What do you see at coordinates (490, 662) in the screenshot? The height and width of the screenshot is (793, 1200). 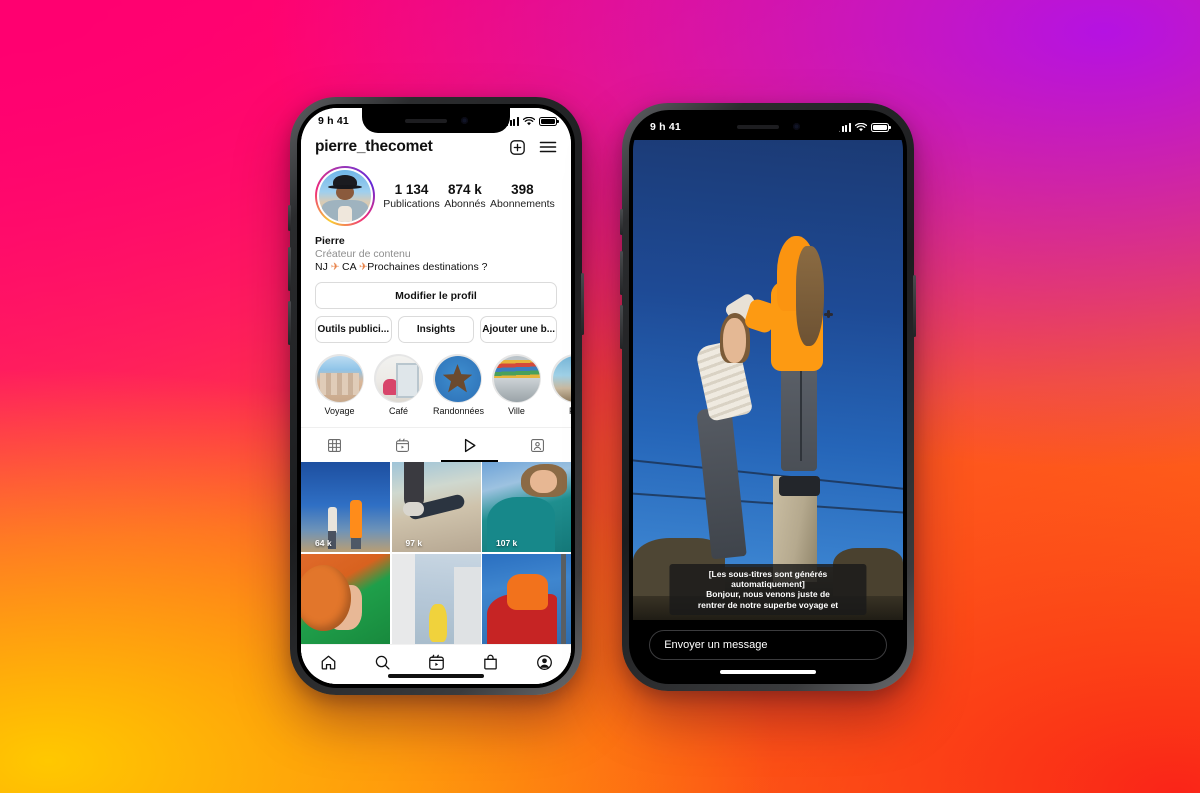 I see `shop-bag-icon` at bounding box center [490, 662].